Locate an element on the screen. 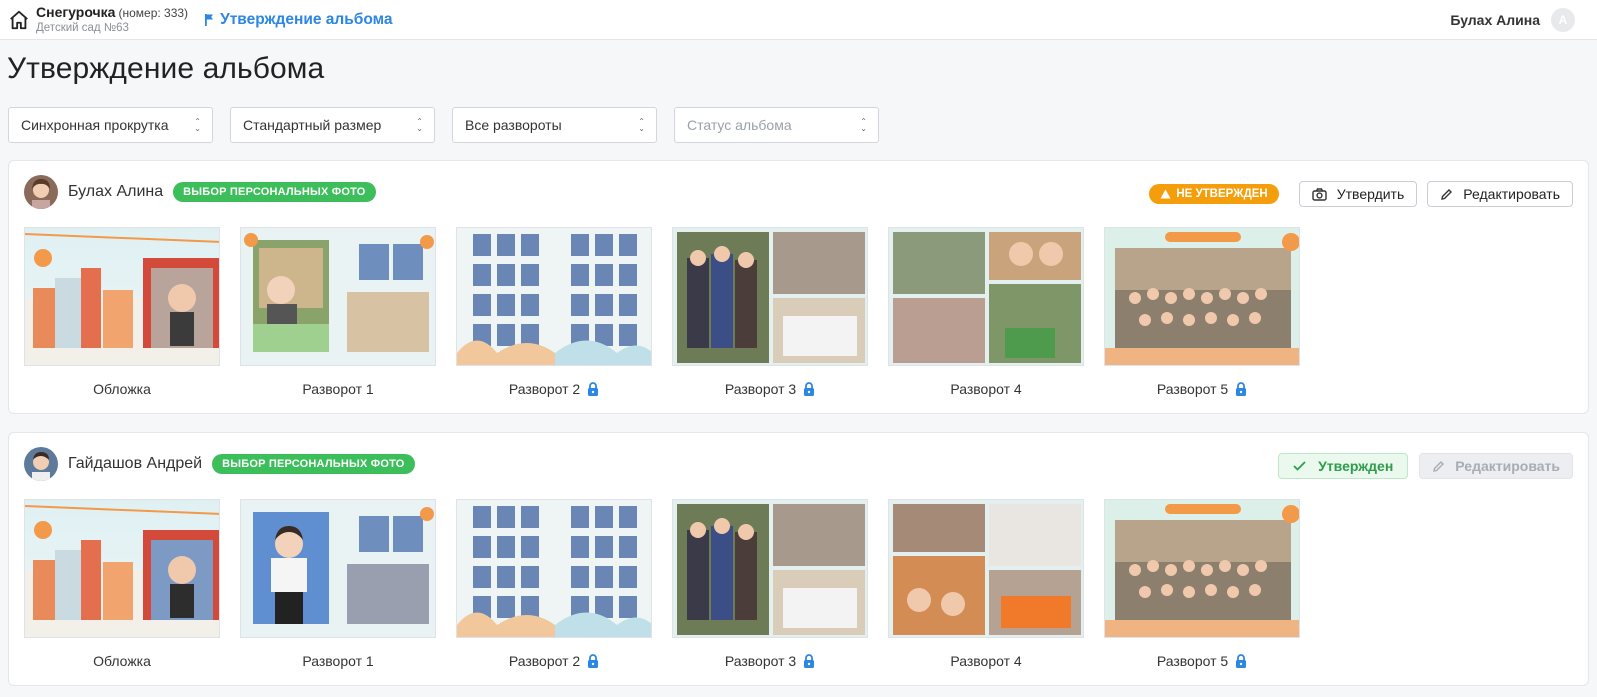  home-icon is located at coordinates (19, 20).